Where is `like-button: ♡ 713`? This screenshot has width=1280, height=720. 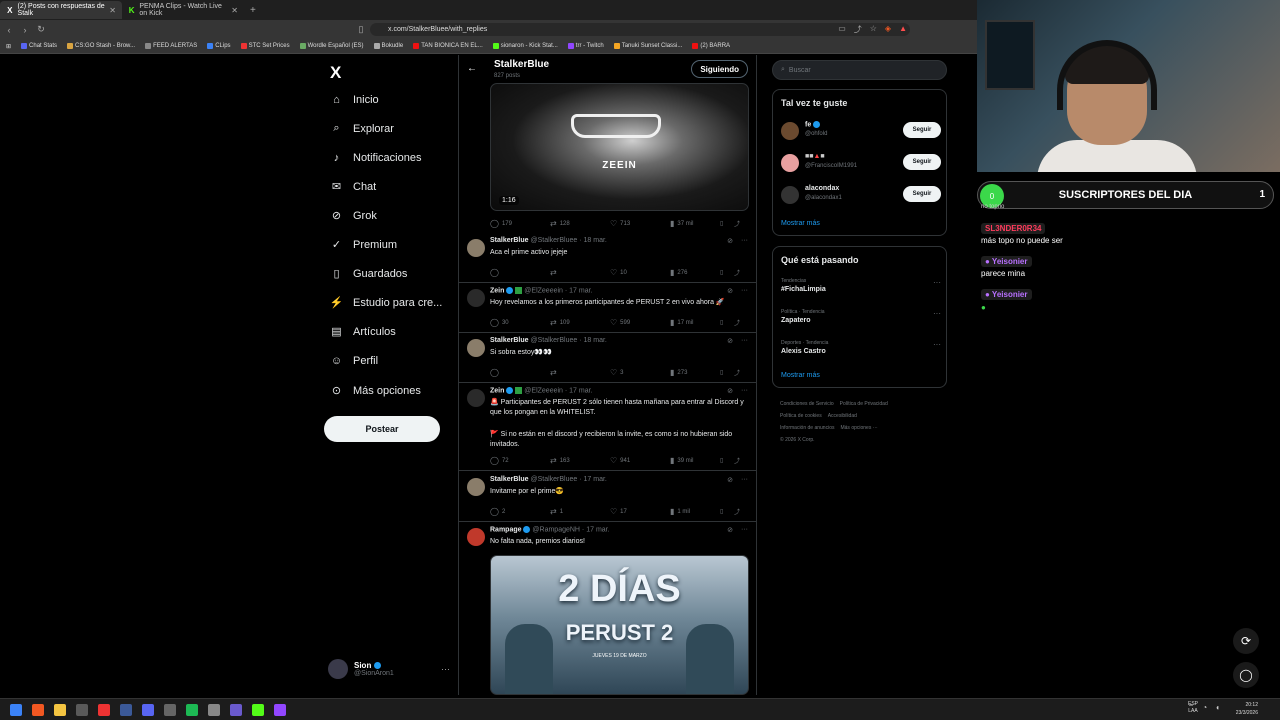 like-button: ♡ 713 is located at coordinates (640, 223).